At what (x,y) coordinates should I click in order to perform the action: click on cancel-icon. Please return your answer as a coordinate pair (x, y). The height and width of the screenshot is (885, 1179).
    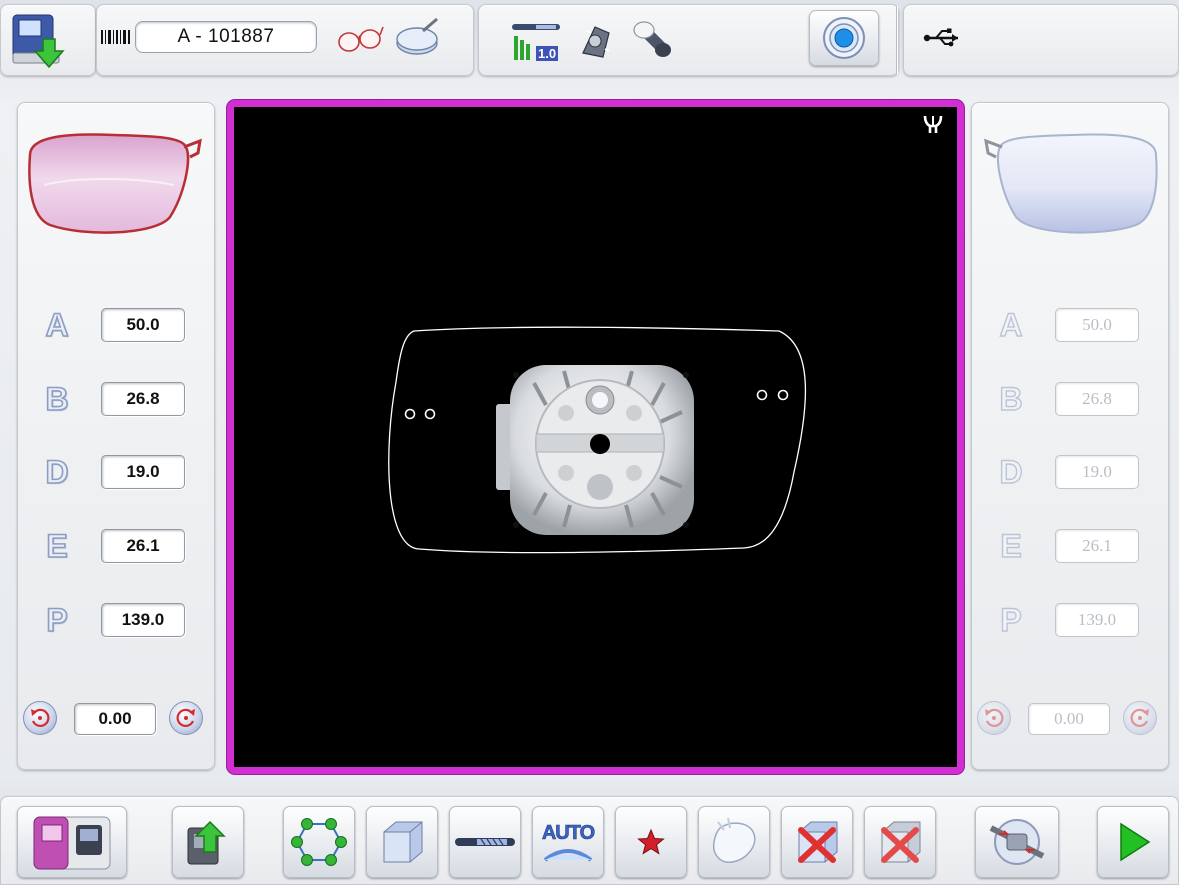
    Looking at the image, I should click on (818, 842).